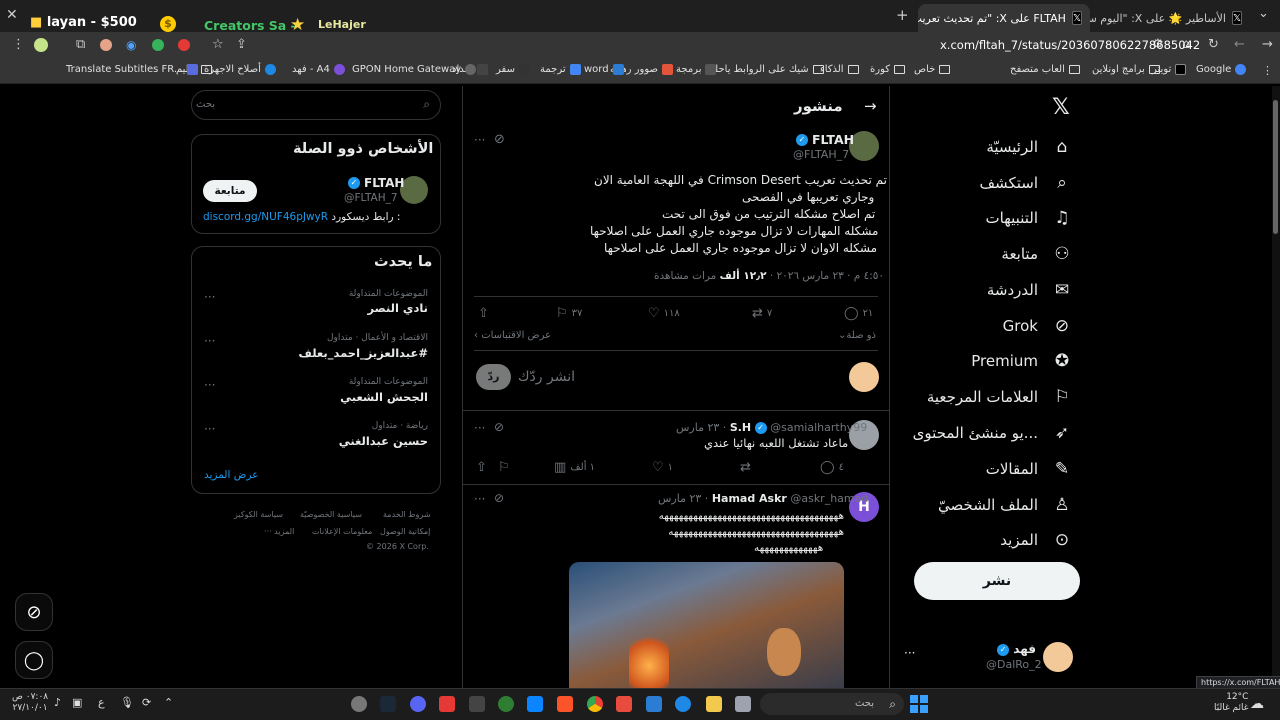  I want to click on reply-like-action: ♡ ١, so click(662, 467).